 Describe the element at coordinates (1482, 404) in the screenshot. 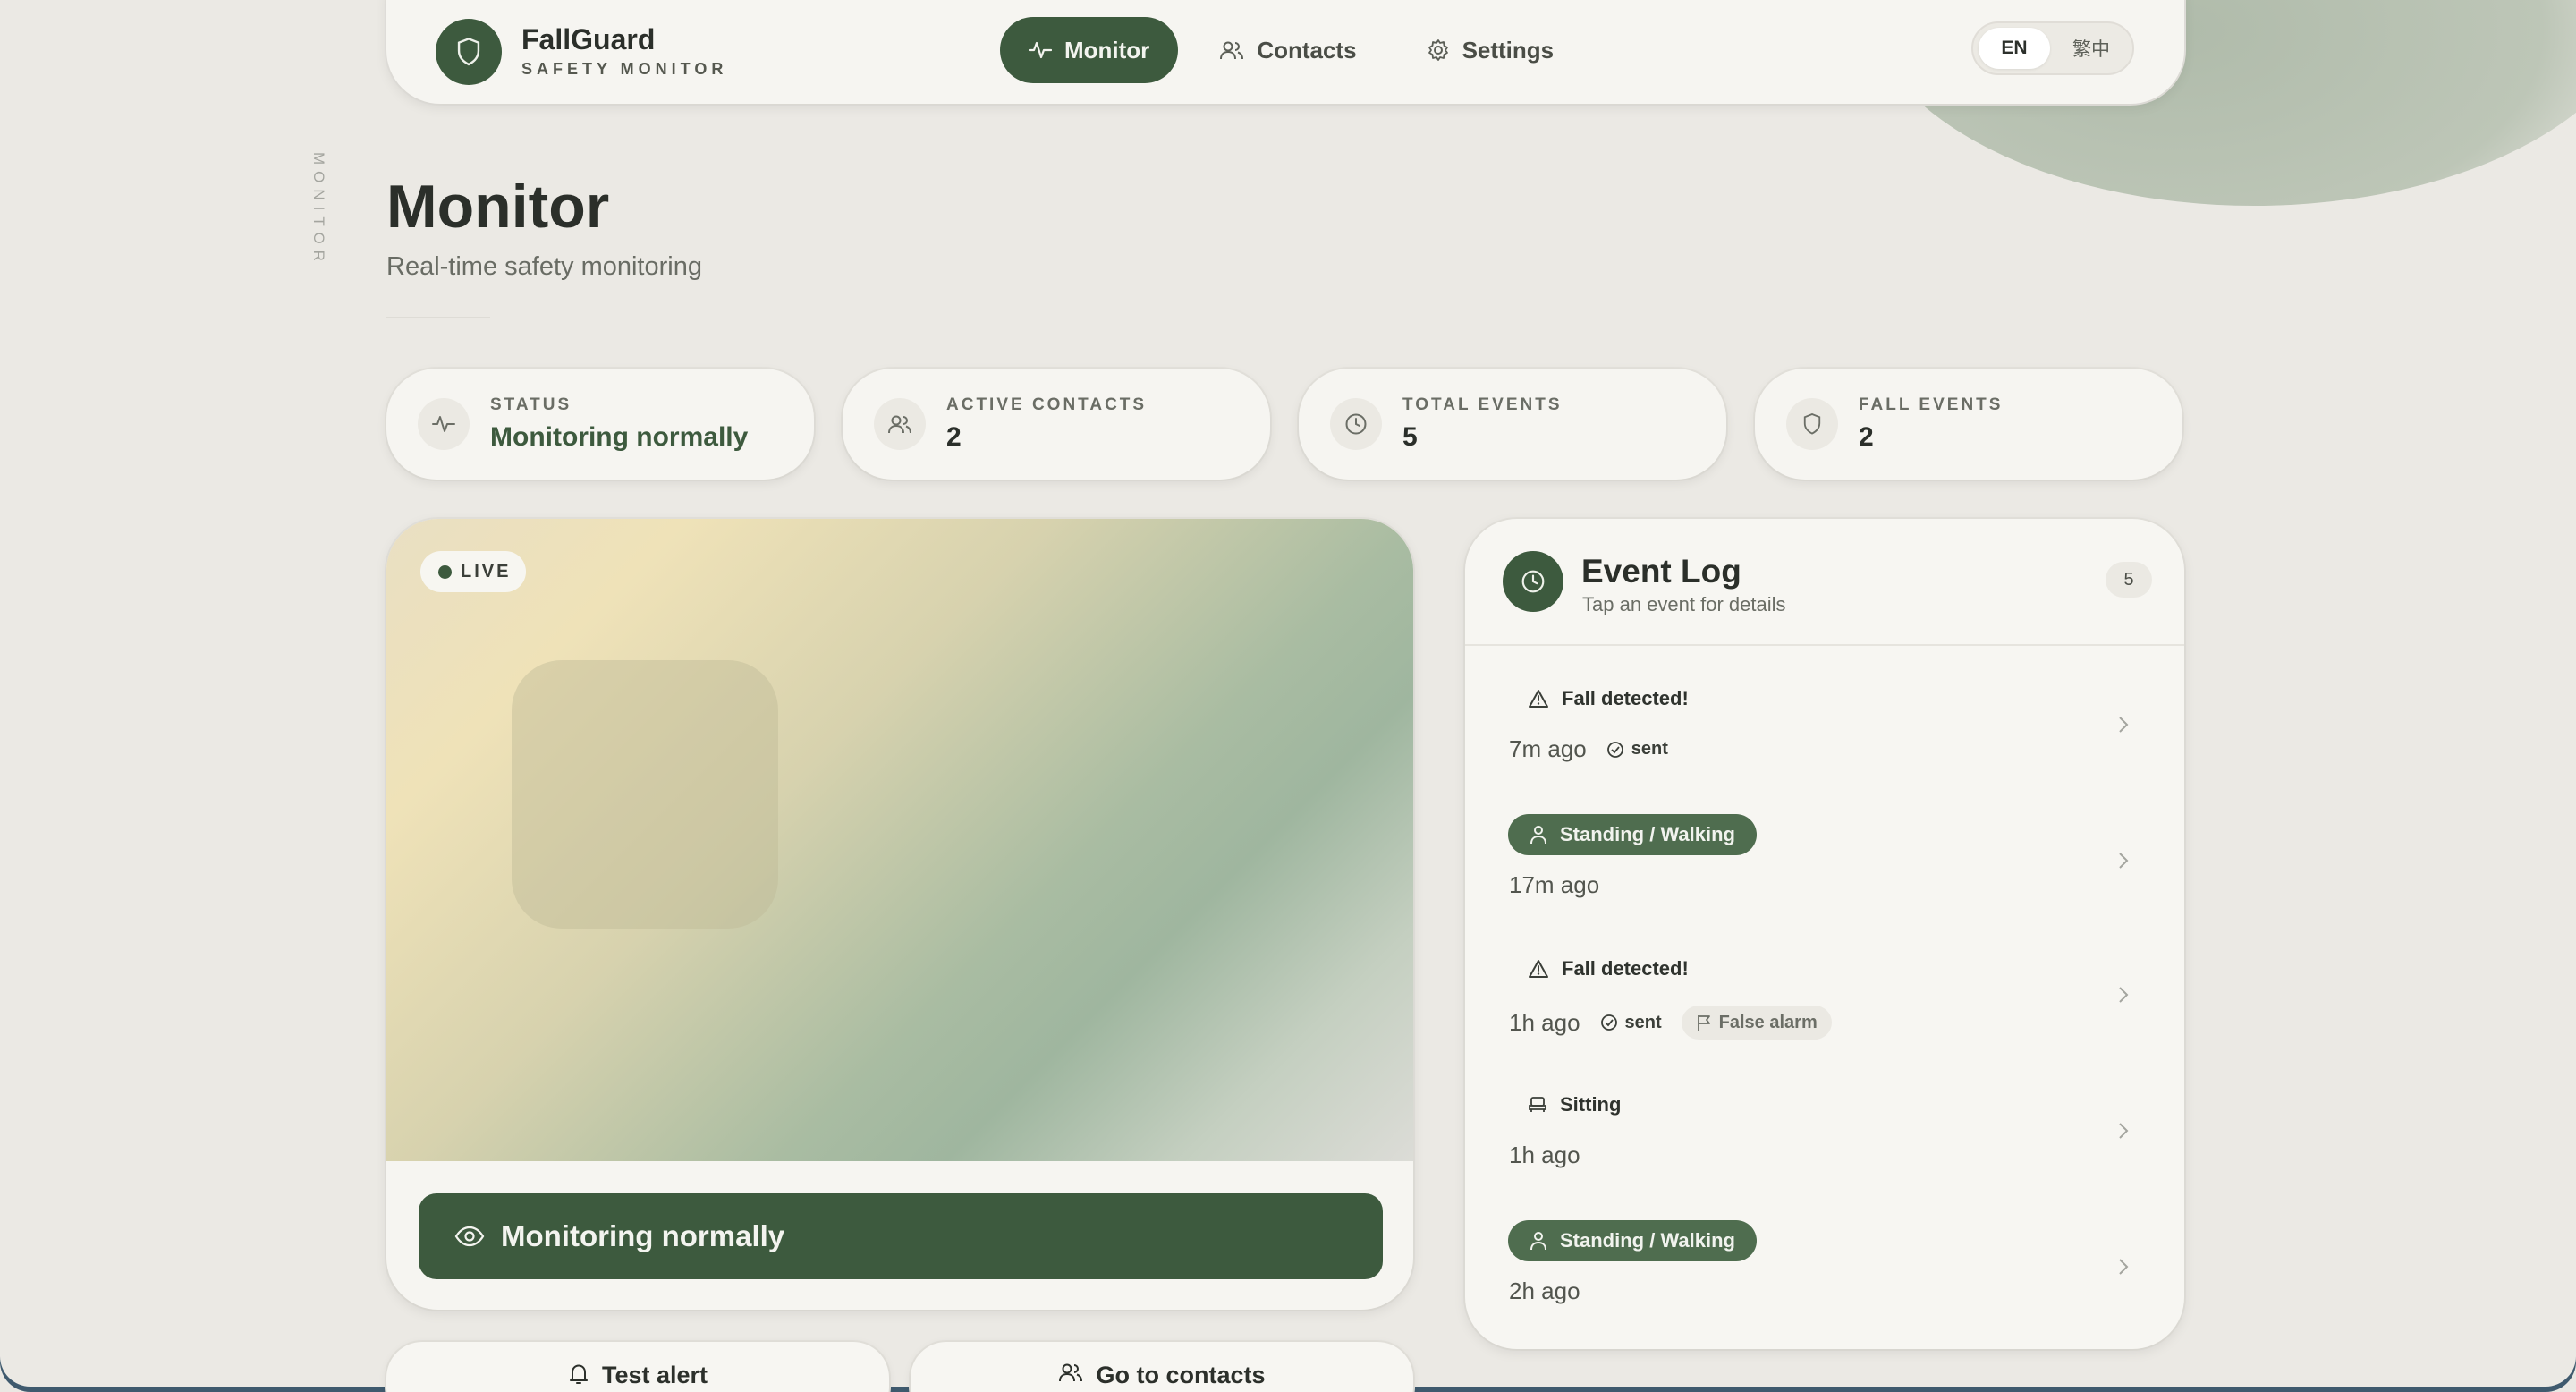

I see `stat-label: TOTAL EVENTS` at that location.